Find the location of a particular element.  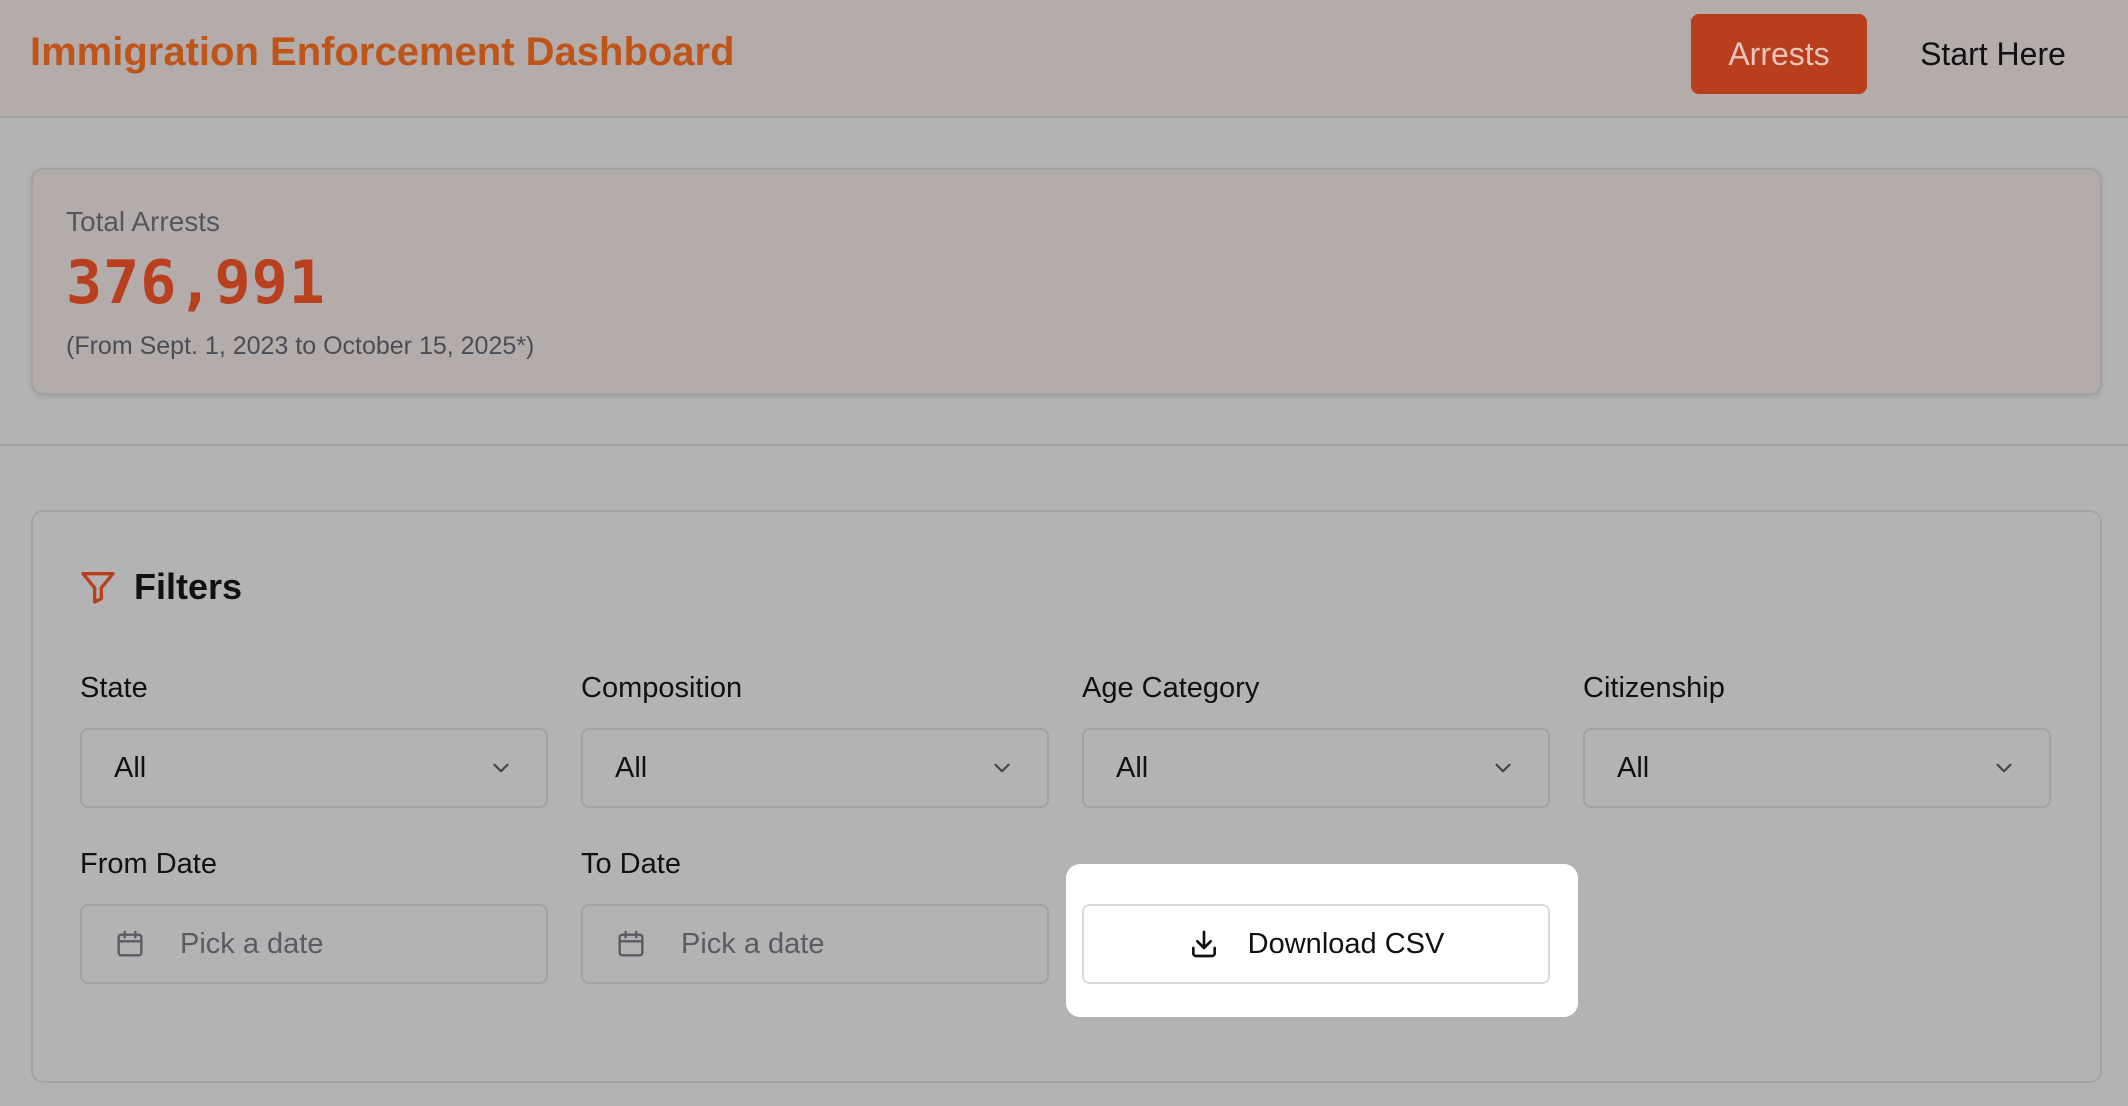

composition-label: Composition is located at coordinates (662, 688).